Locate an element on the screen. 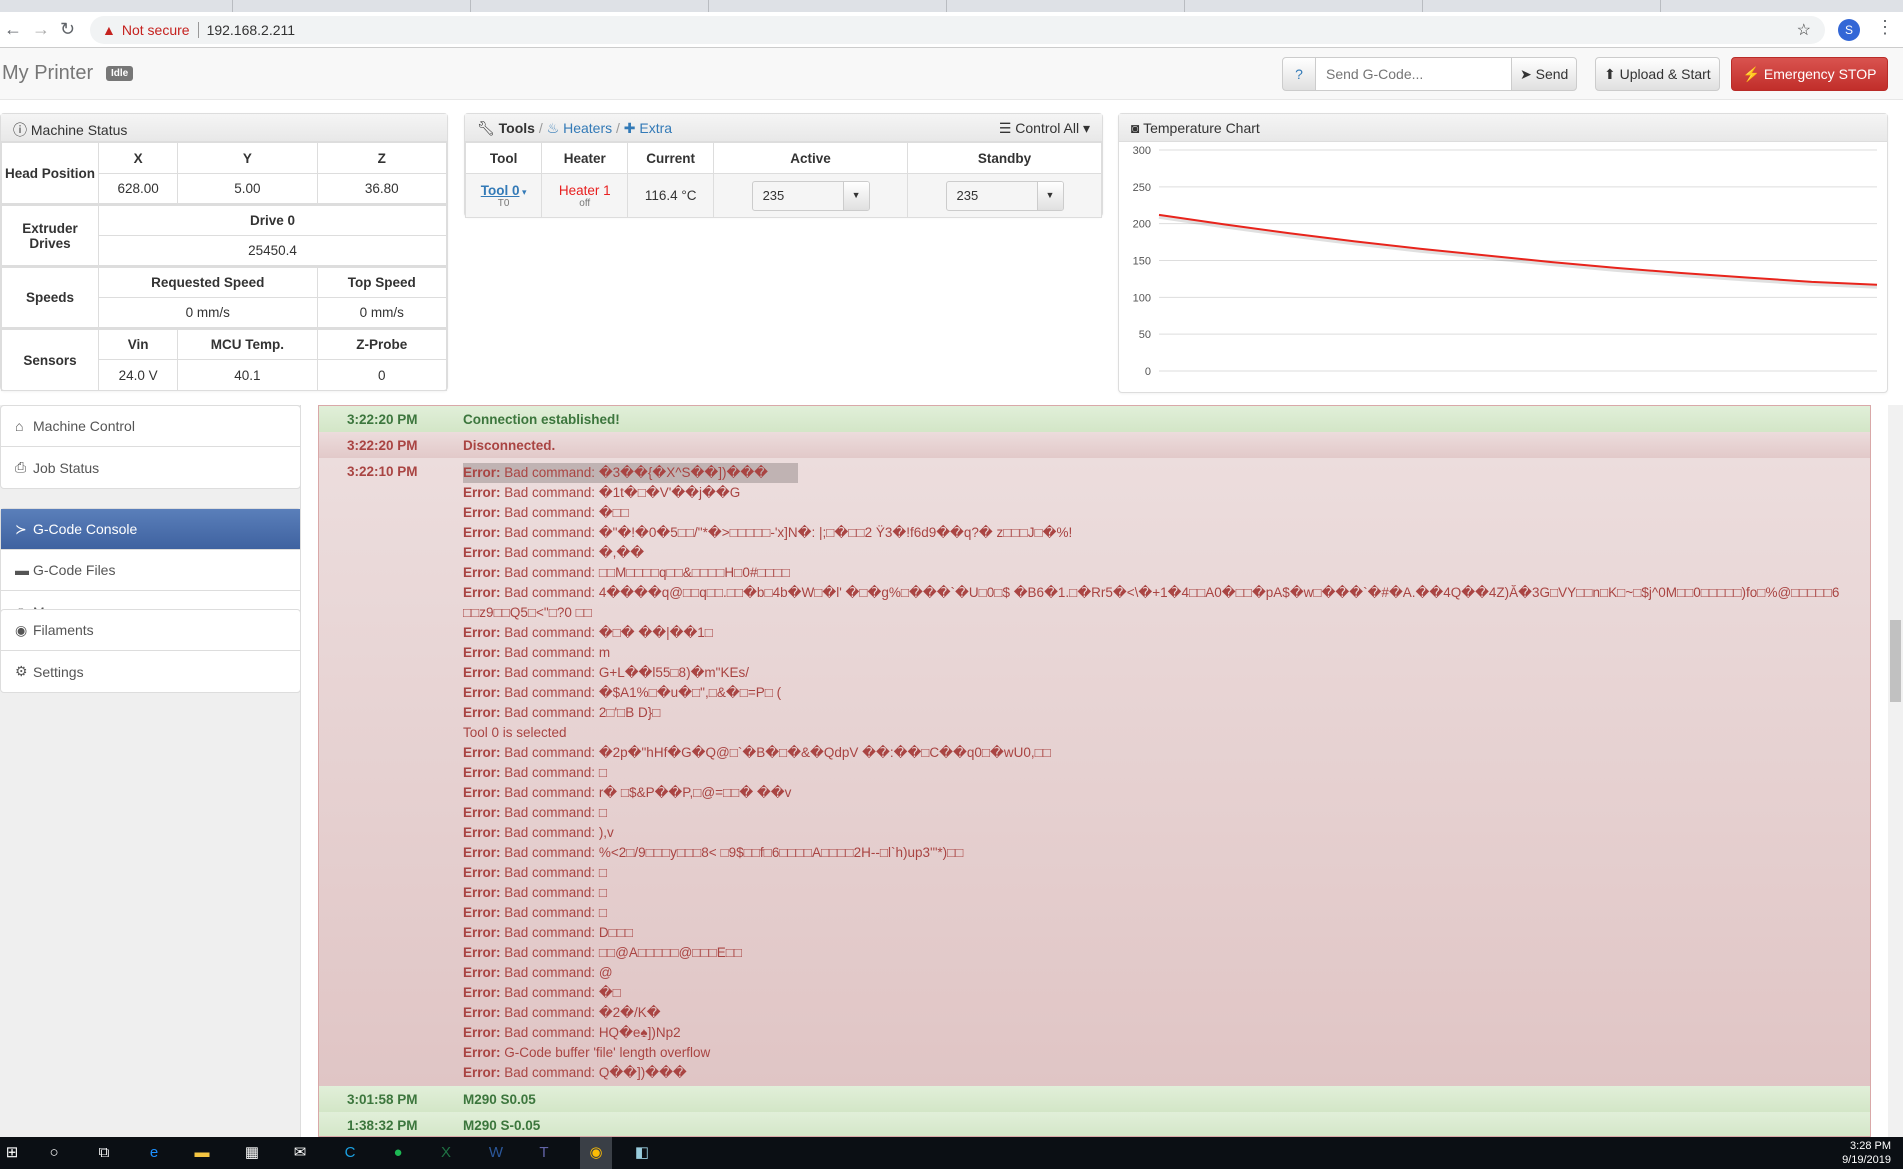 The height and width of the screenshot is (1169, 1903). col-active: Active is located at coordinates (811, 158).